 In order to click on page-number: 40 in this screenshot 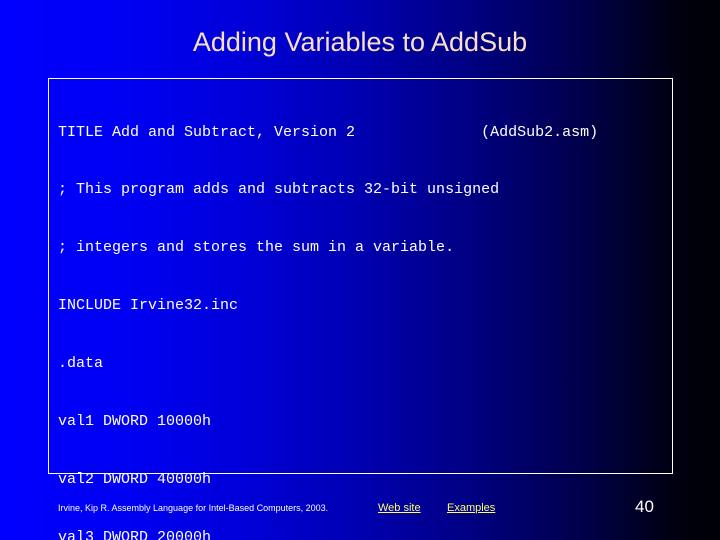, I will do `click(644, 506)`.